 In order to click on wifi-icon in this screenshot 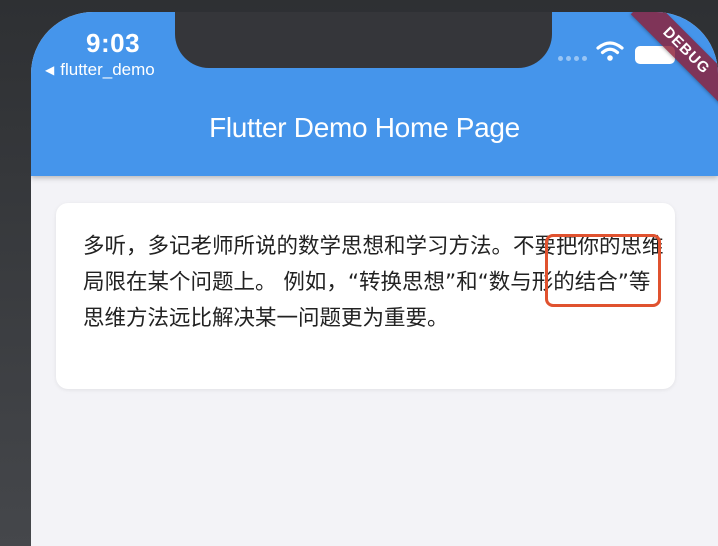, I will do `click(610, 51)`.